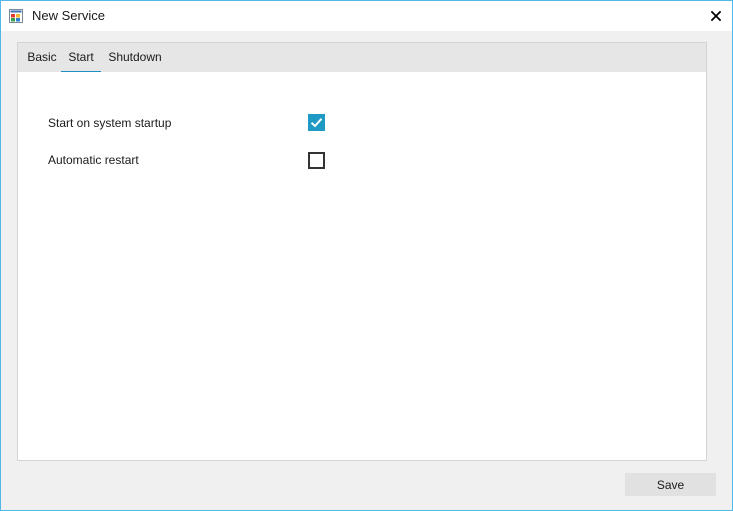 The width and height of the screenshot is (733, 511). I want to click on tab-start: Start, so click(81, 58).